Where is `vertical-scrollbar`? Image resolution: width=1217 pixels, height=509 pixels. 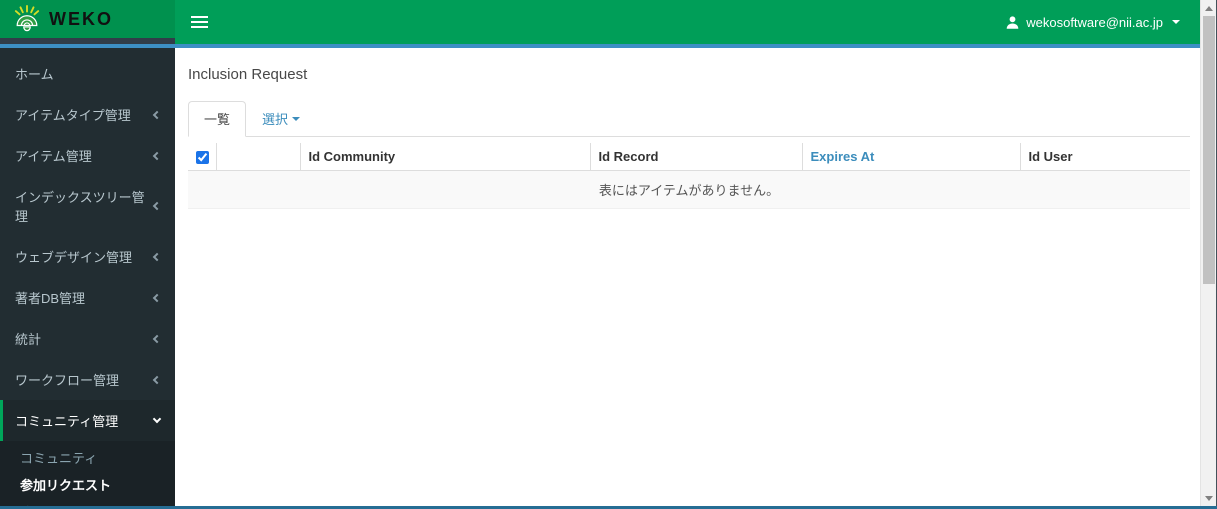
vertical-scrollbar is located at coordinates (1208, 254).